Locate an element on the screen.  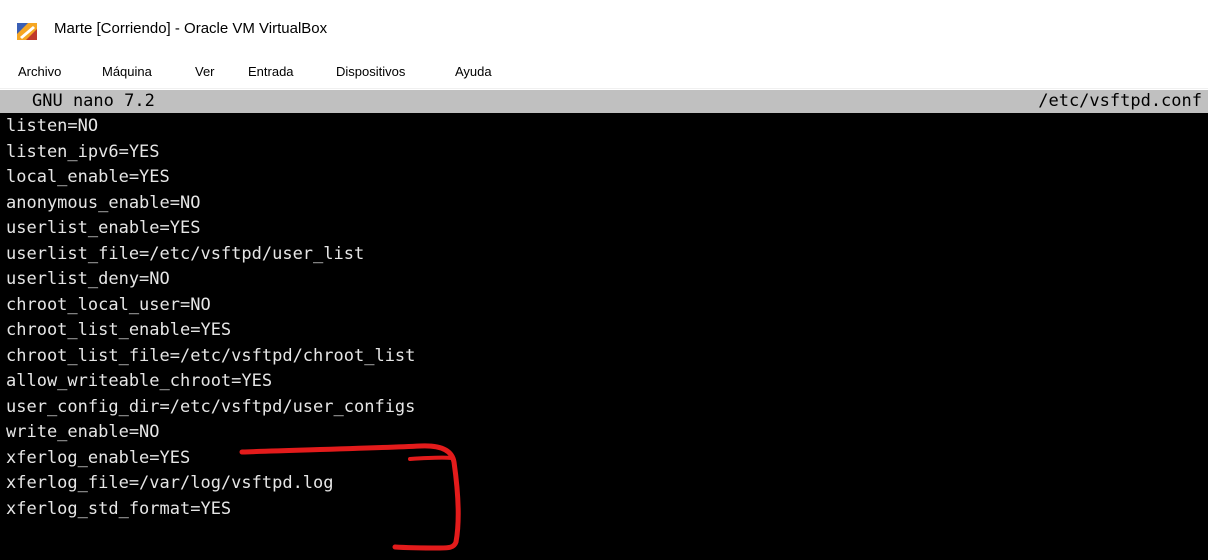
nano-version: GNU nano 7.2 is located at coordinates (93, 101).